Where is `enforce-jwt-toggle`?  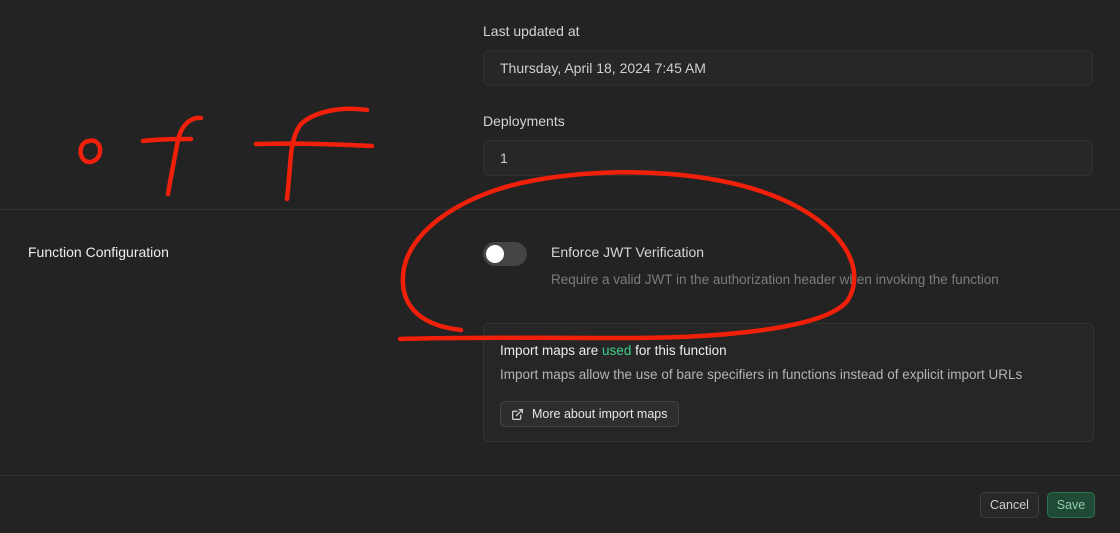
enforce-jwt-toggle is located at coordinates (505, 254).